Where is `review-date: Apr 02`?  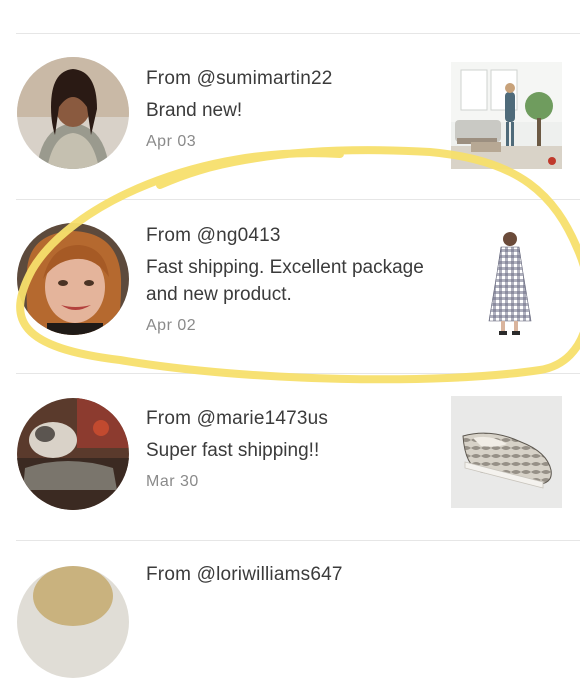 review-date: Apr 02 is located at coordinates (171, 325).